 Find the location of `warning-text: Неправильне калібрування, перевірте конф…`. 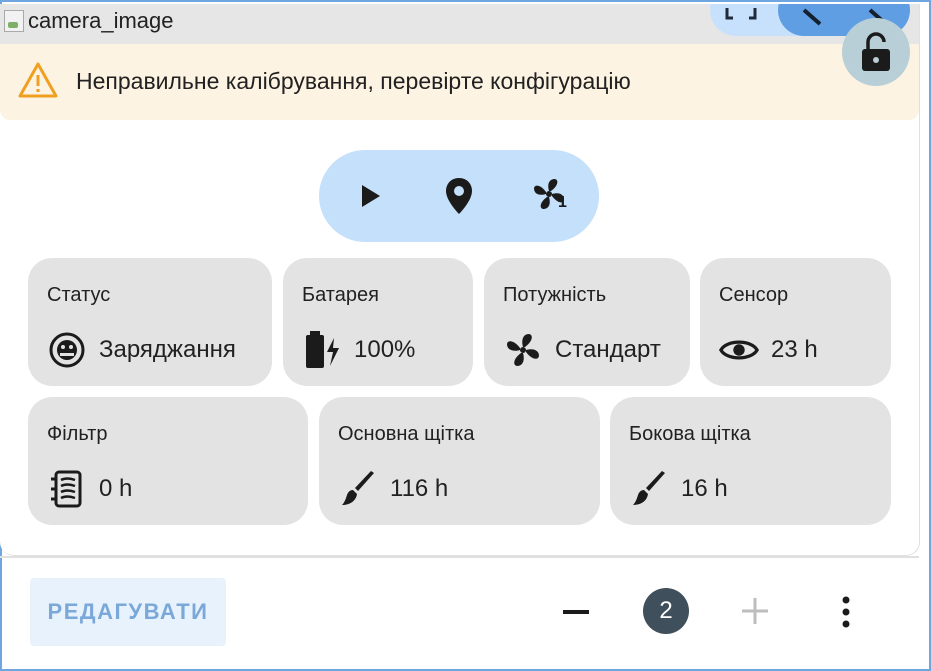

warning-text: Неправильне калібрування, перевірте конф… is located at coordinates (353, 81).